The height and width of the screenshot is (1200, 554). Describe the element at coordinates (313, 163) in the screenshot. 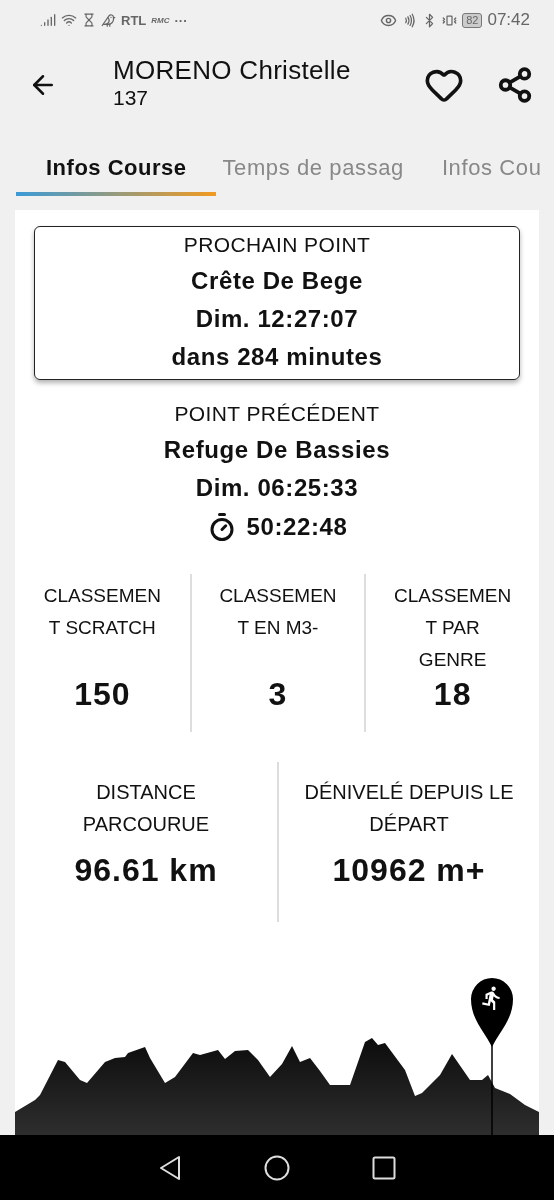

I see `tab: Temps de passag` at that location.